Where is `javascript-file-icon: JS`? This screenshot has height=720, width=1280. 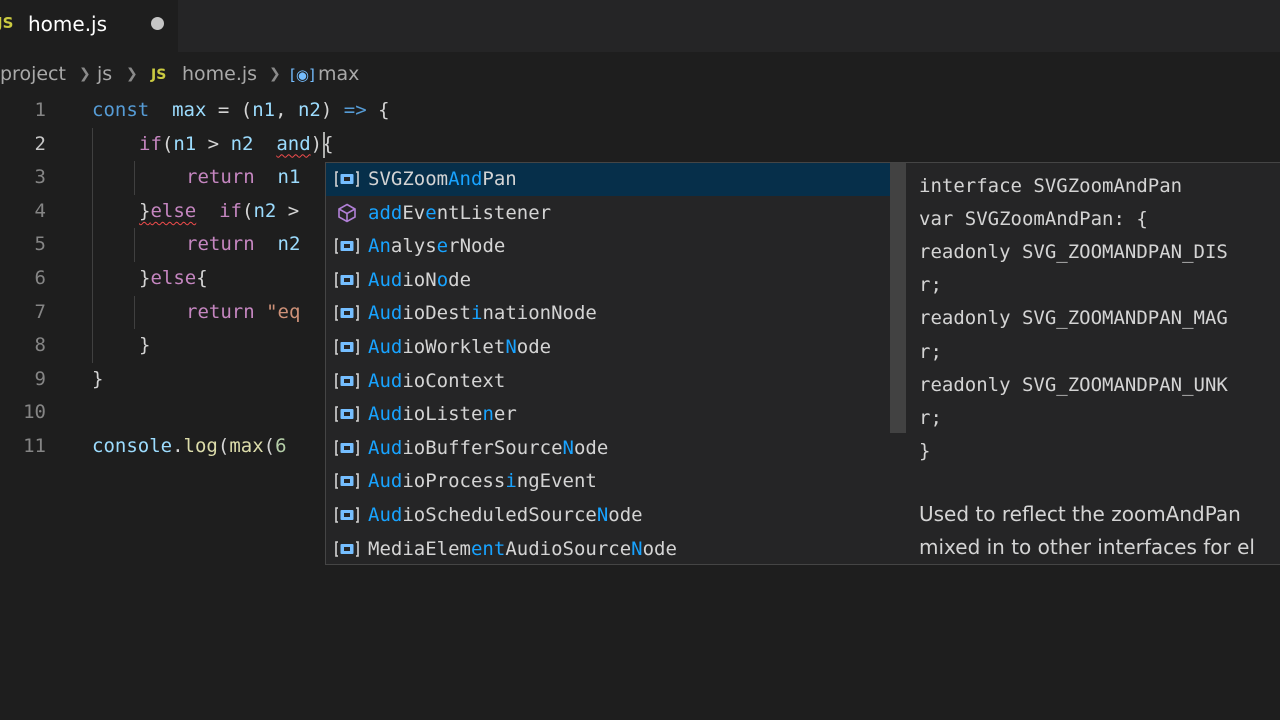
javascript-file-icon: JS is located at coordinates (159, 75).